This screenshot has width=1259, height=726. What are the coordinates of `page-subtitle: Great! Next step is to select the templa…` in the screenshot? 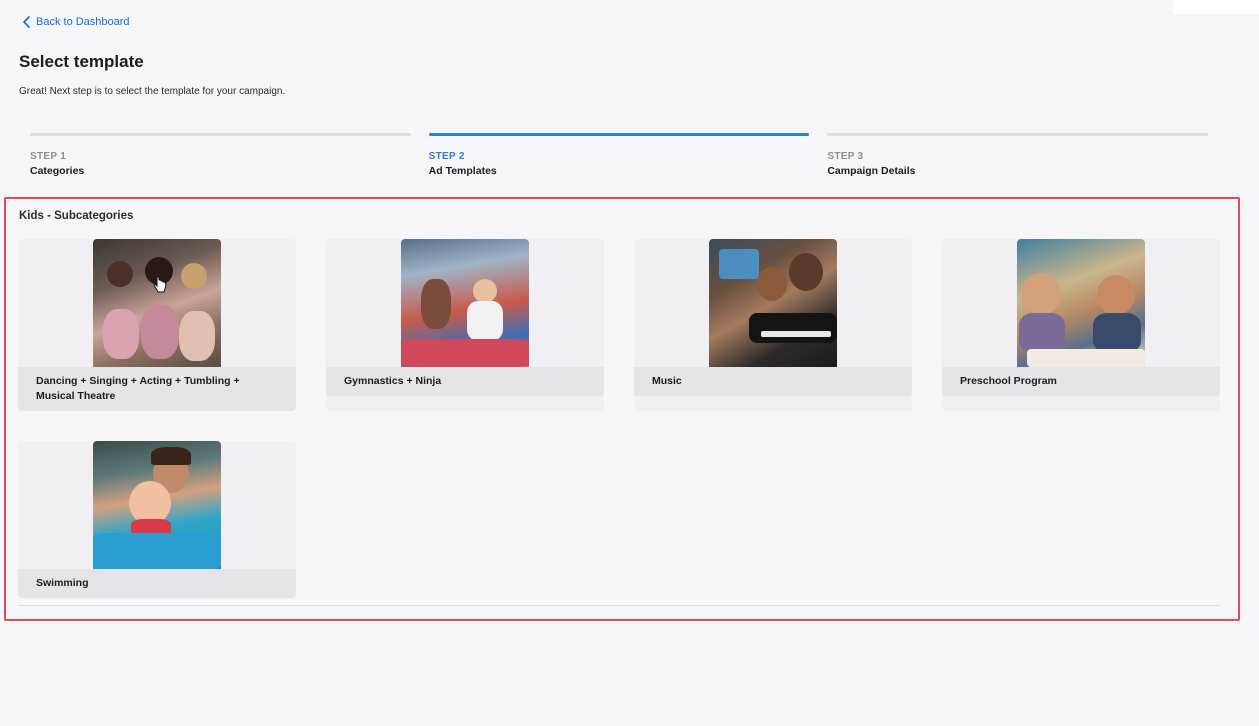 It's located at (152, 91).